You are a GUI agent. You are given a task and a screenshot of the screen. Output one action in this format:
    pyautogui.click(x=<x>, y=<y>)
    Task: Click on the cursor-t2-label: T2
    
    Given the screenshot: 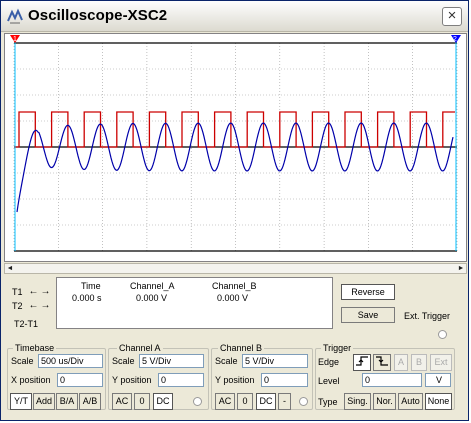 What is the action you would take?
    pyautogui.click(x=17, y=306)
    